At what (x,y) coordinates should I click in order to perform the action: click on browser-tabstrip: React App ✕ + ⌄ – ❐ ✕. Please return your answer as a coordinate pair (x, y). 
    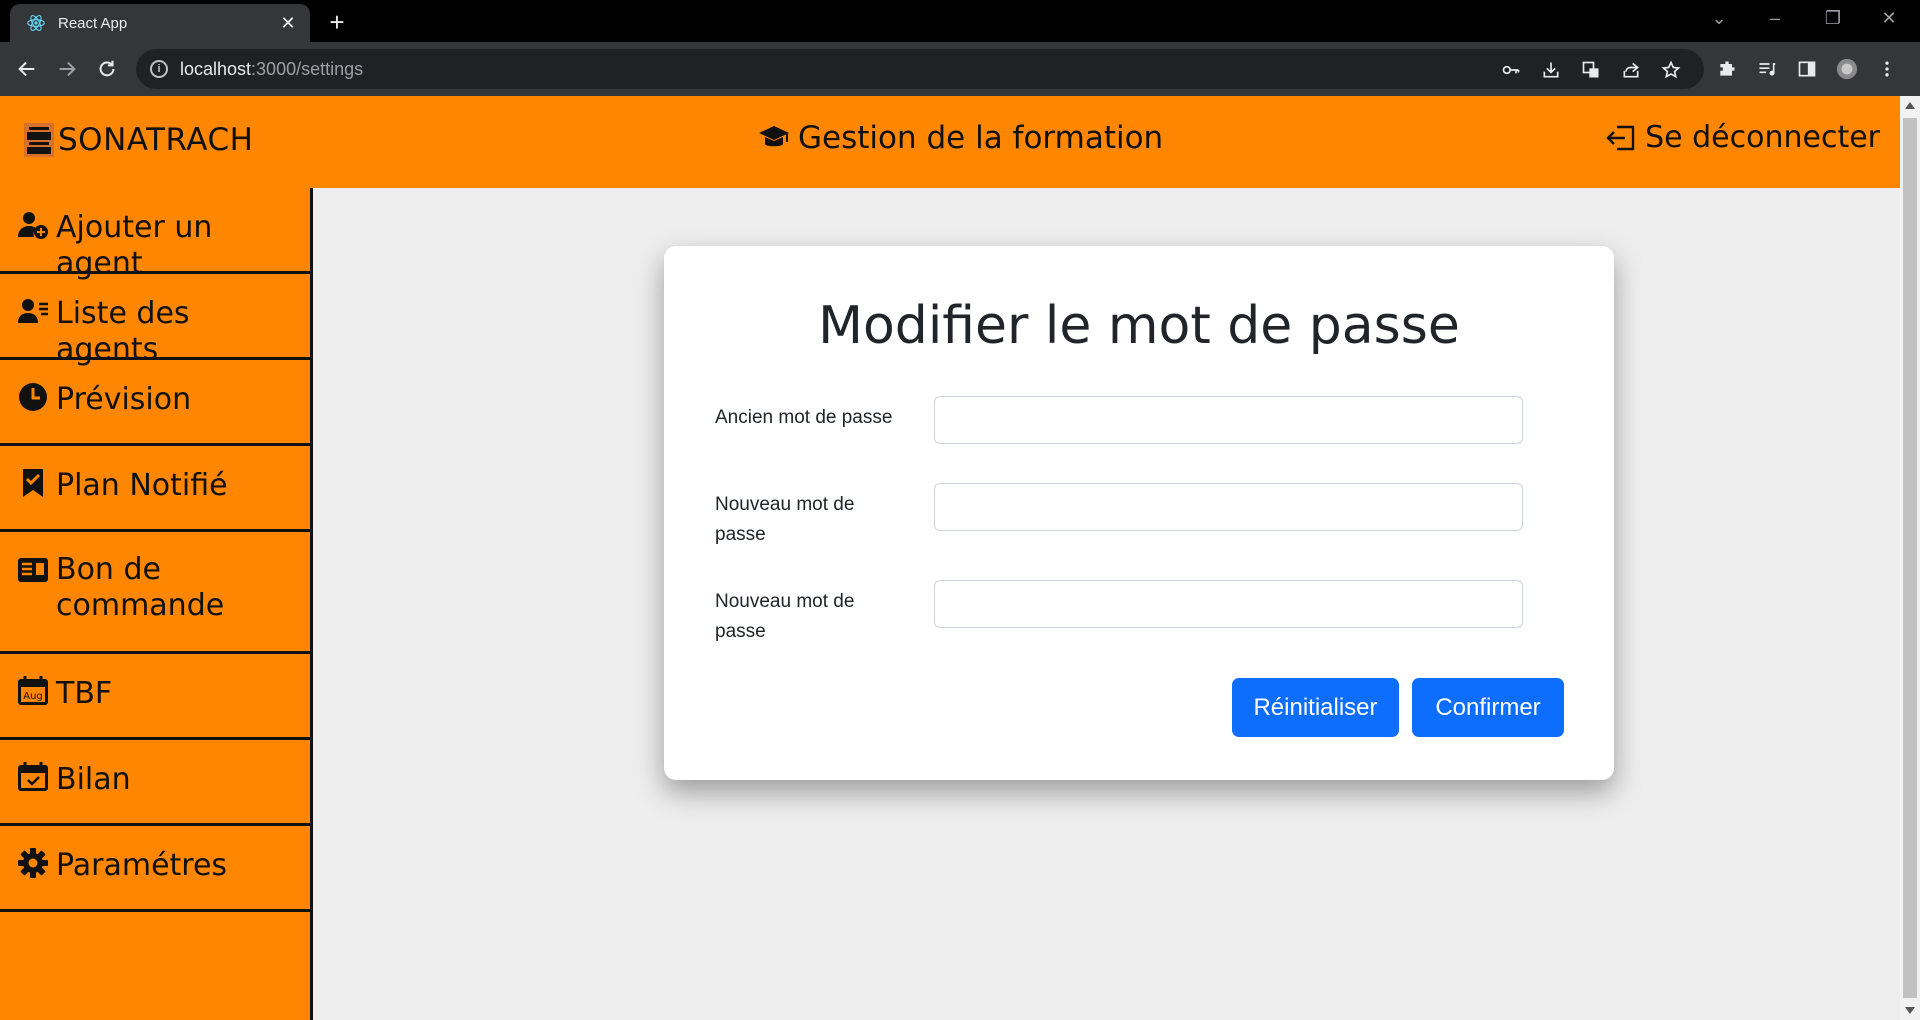
    Looking at the image, I should click on (960, 21).